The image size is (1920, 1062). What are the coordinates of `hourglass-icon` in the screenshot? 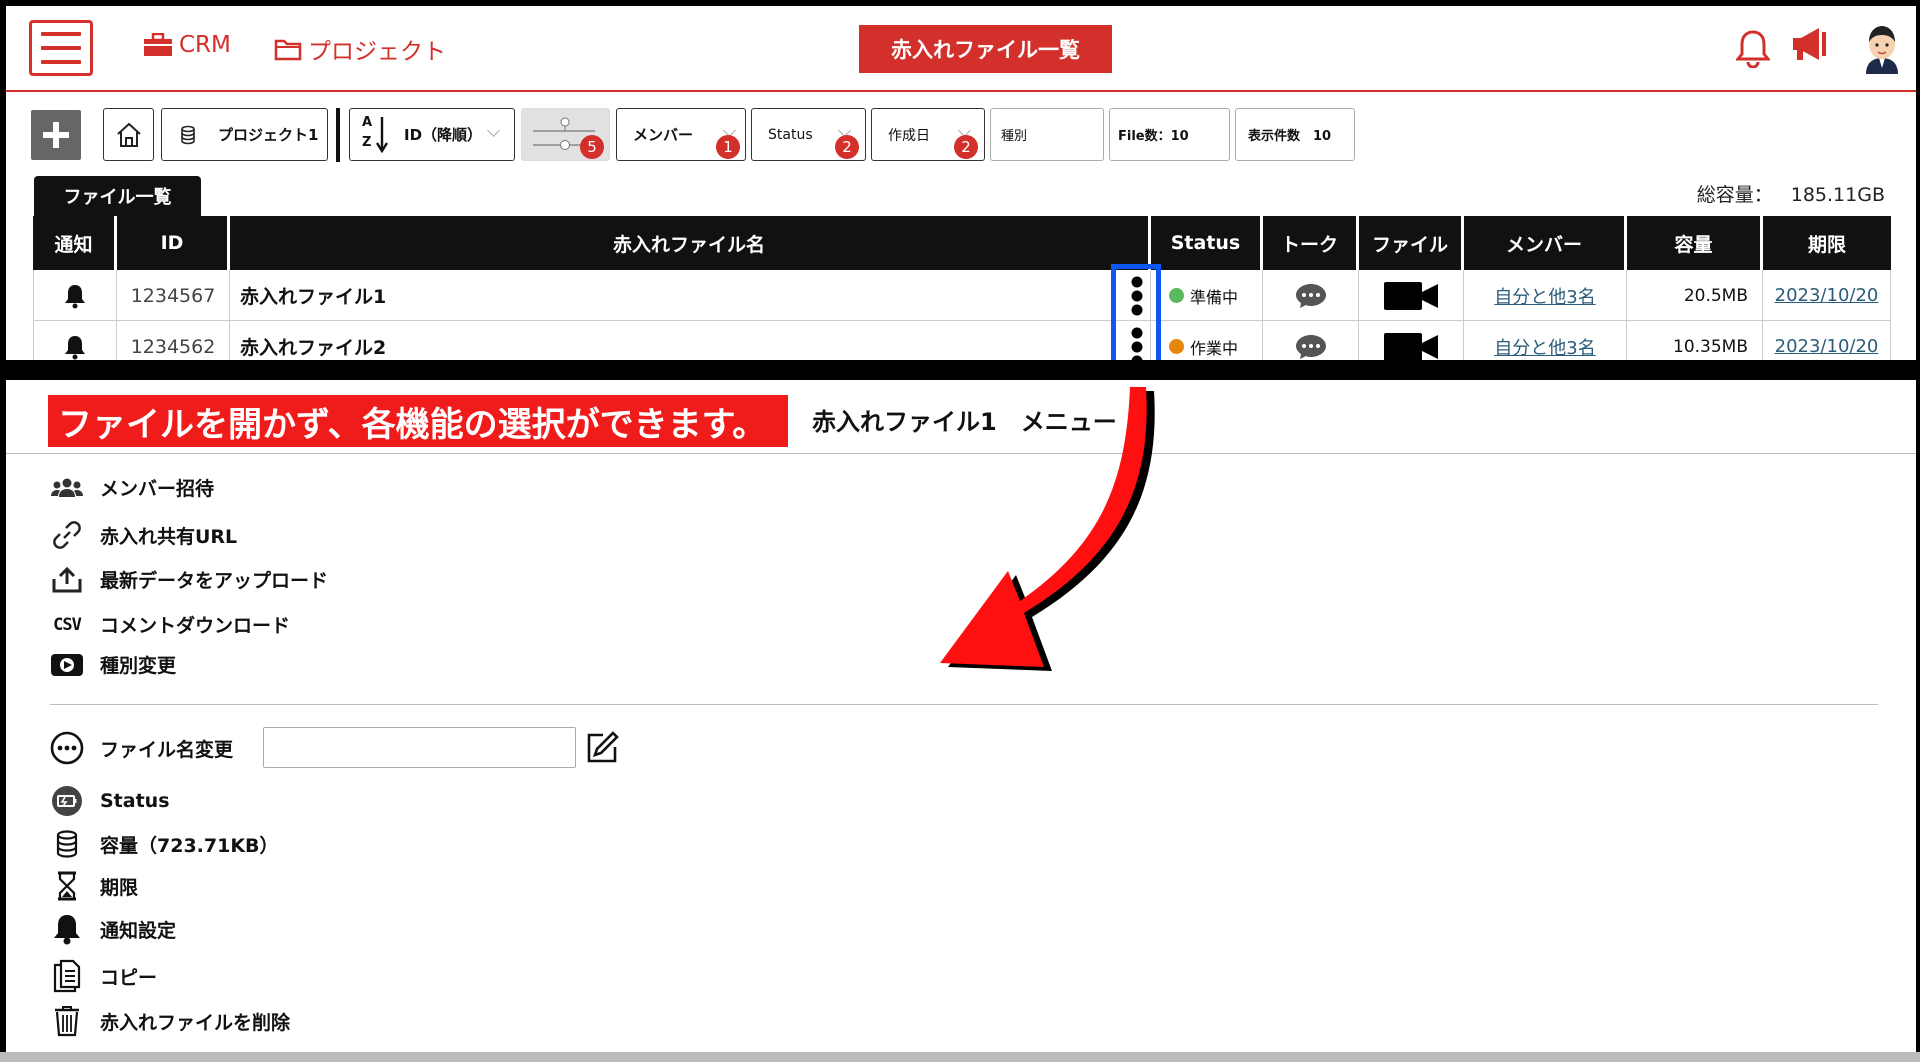 It's located at (67, 886).